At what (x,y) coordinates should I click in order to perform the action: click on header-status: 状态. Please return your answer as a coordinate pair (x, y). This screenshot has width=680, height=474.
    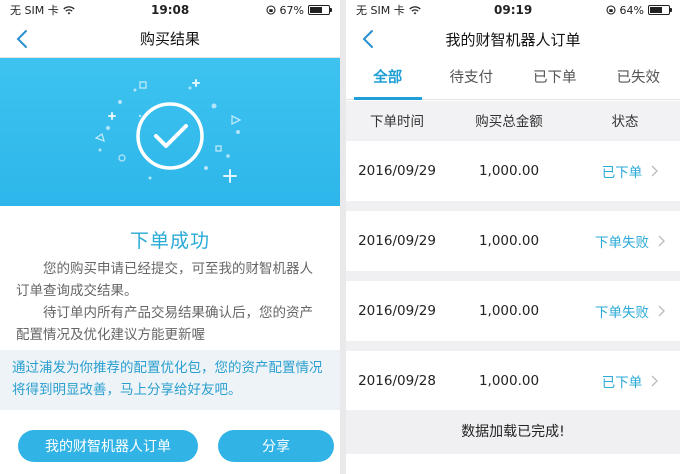
    Looking at the image, I should click on (625, 122).